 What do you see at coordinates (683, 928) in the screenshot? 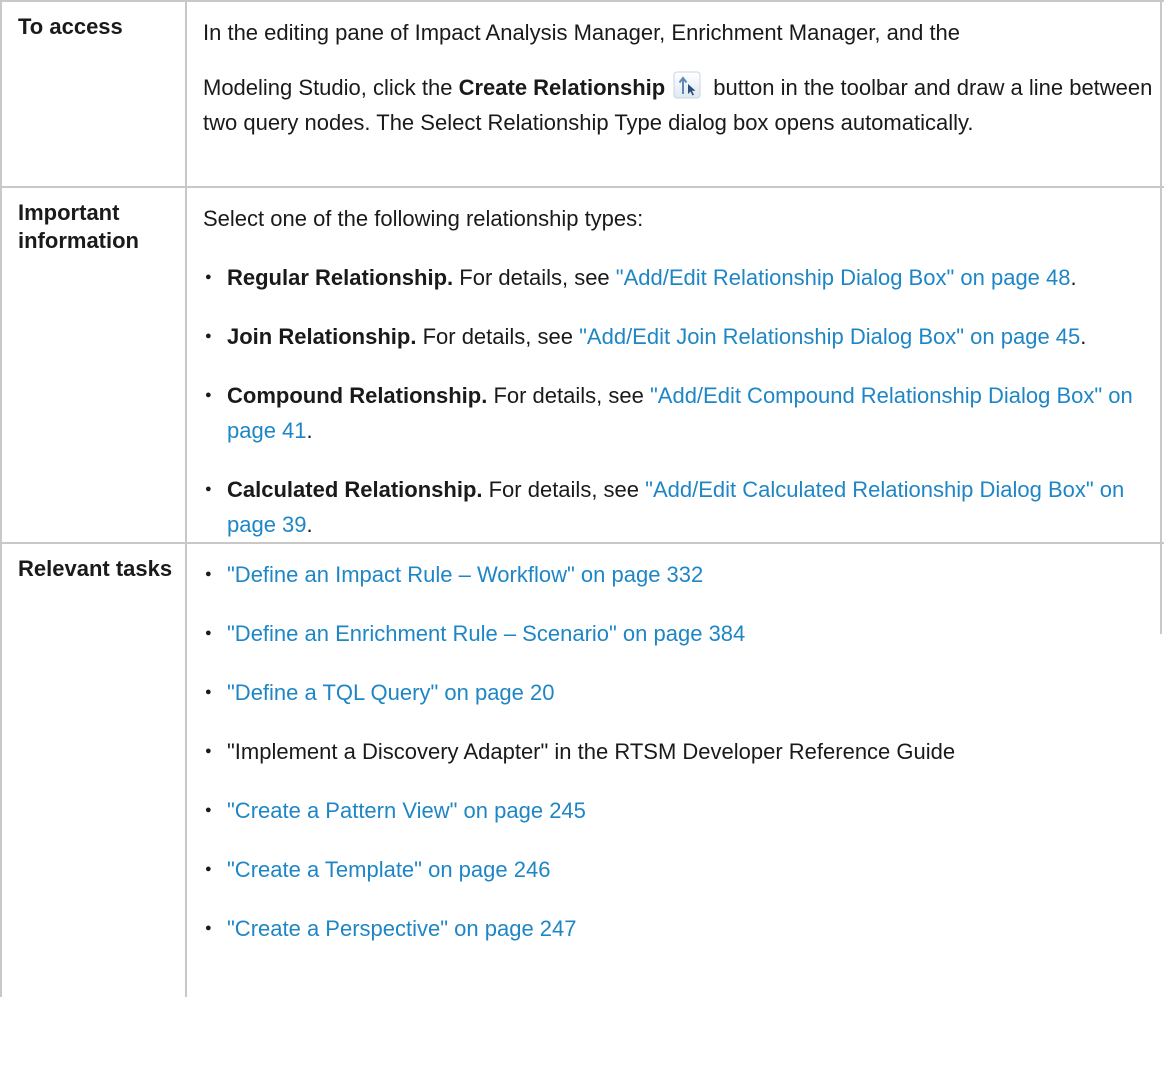
I see `list-item: "Create a Perspective" on page 247` at bounding box center [683, 928].